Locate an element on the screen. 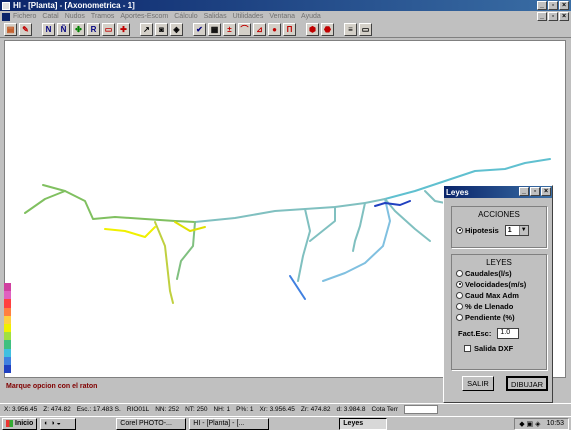 This screenshot has height=430, width=571. dialog-titlebar: Leyes _ ▫ × is located at coordinates (498, 192).